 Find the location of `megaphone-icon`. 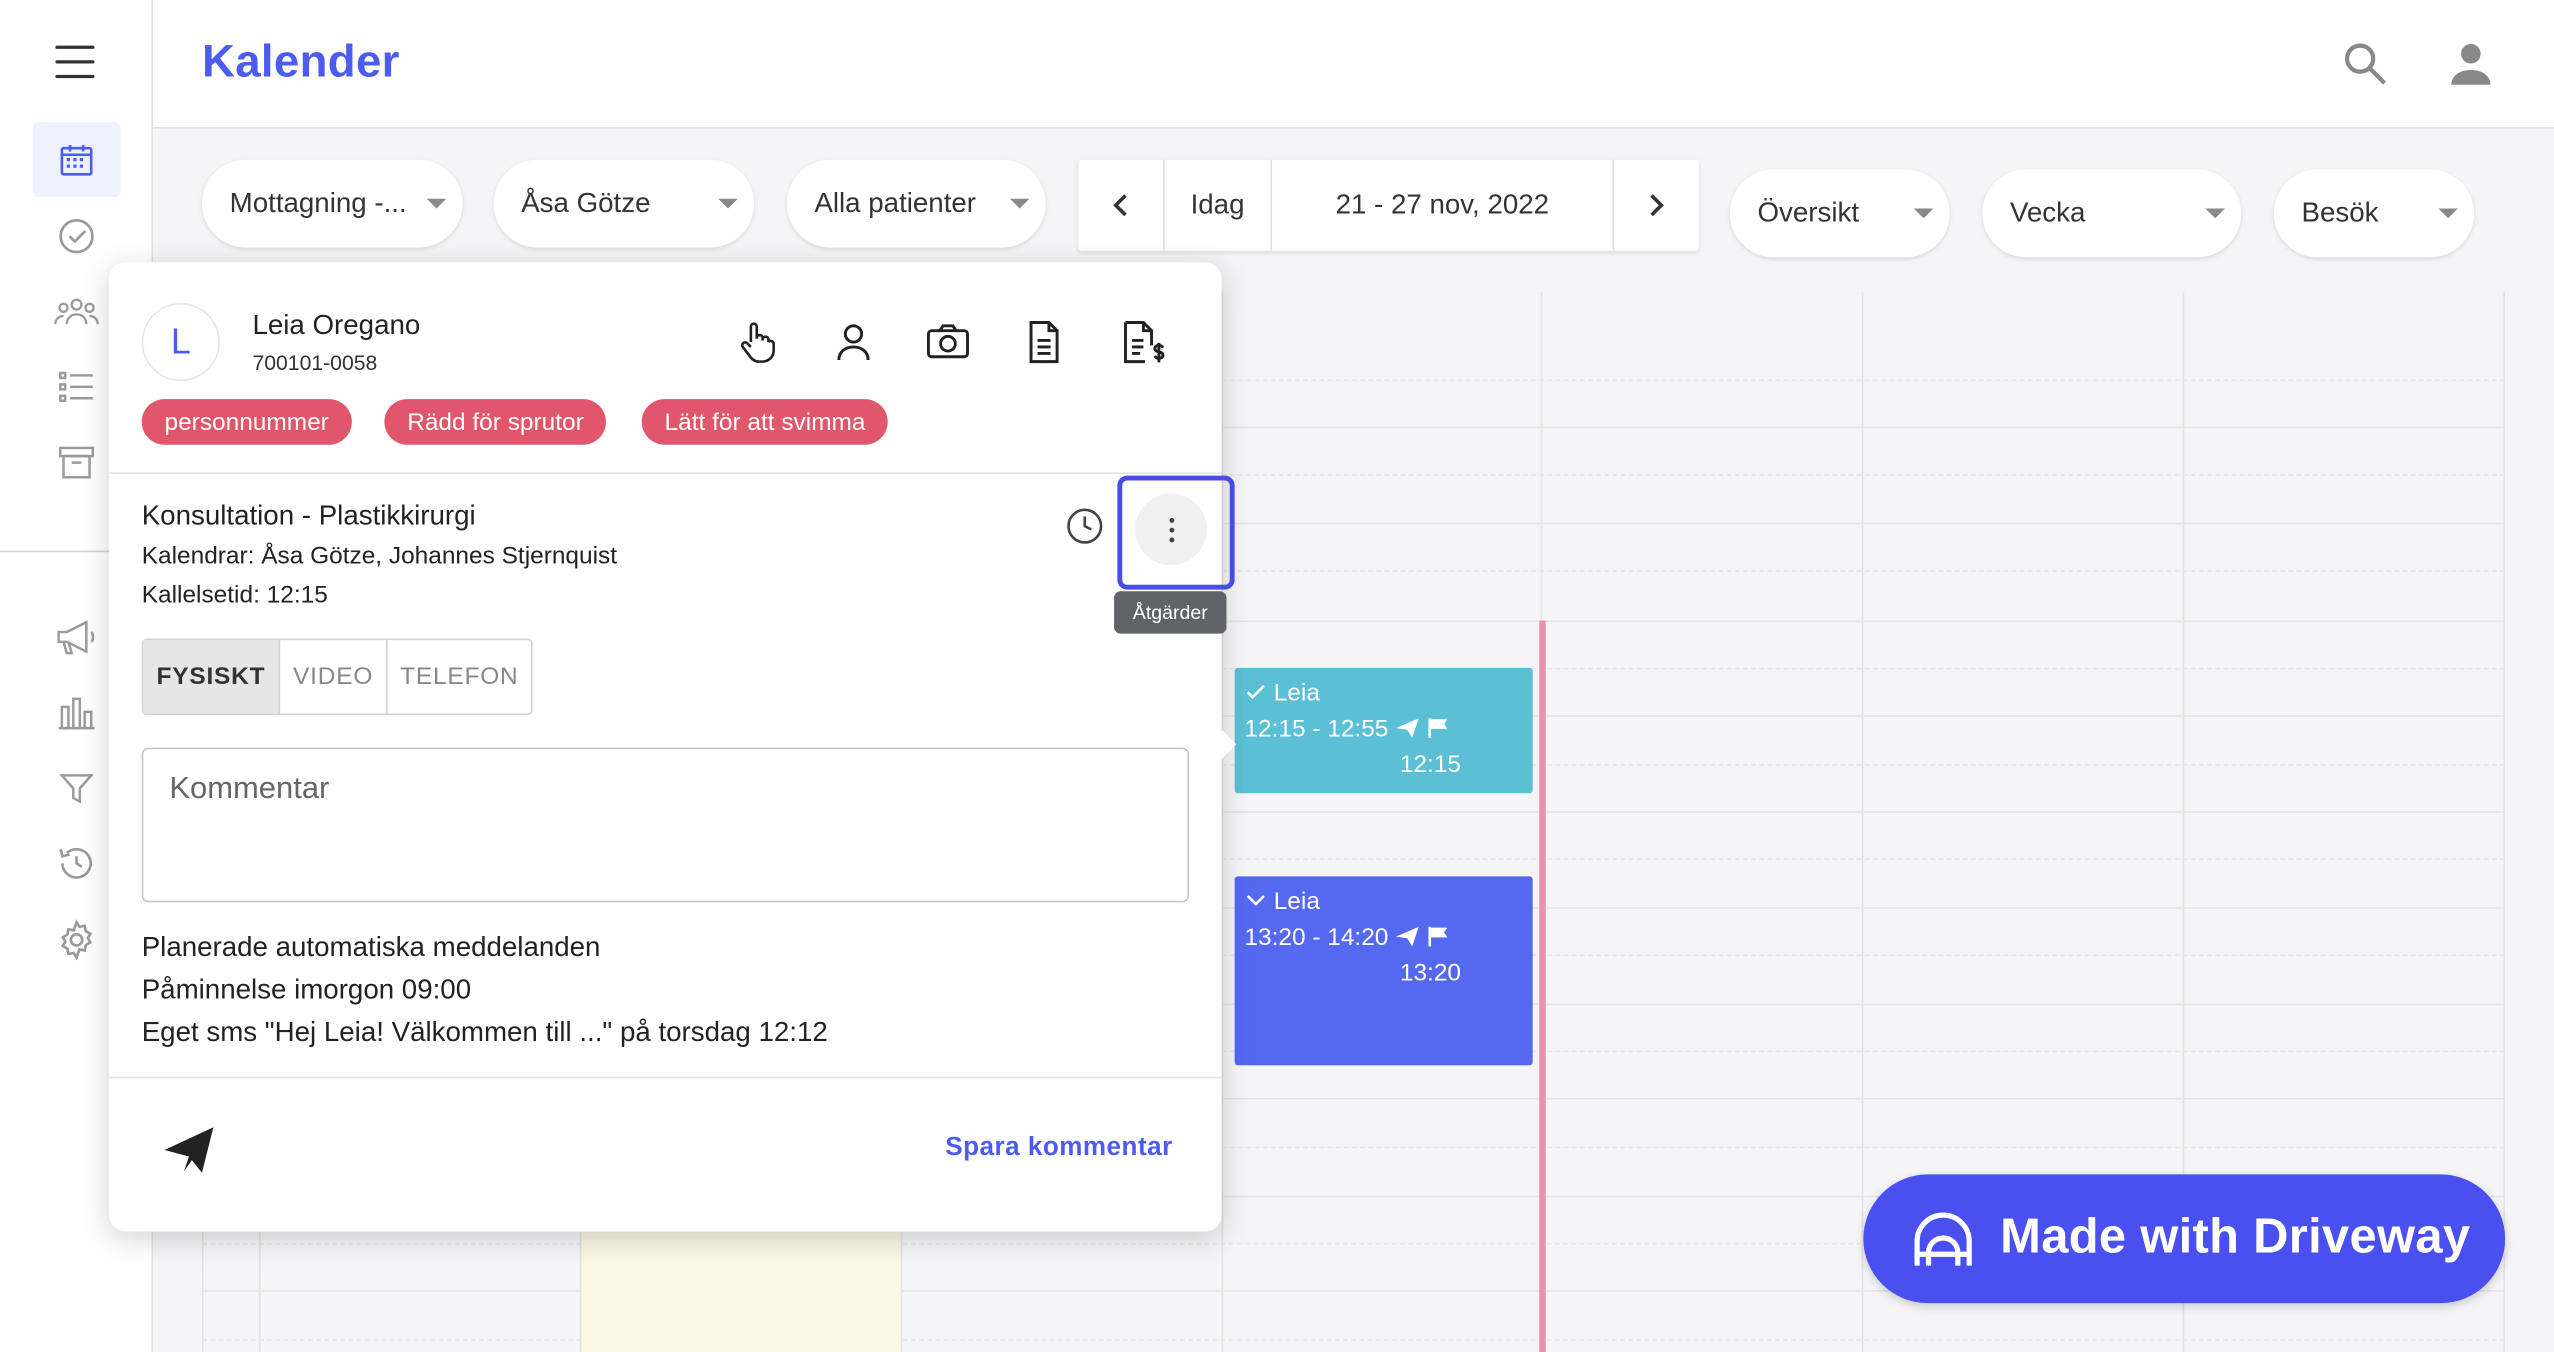

megaphone-icon is located at coordinates (76, 637).